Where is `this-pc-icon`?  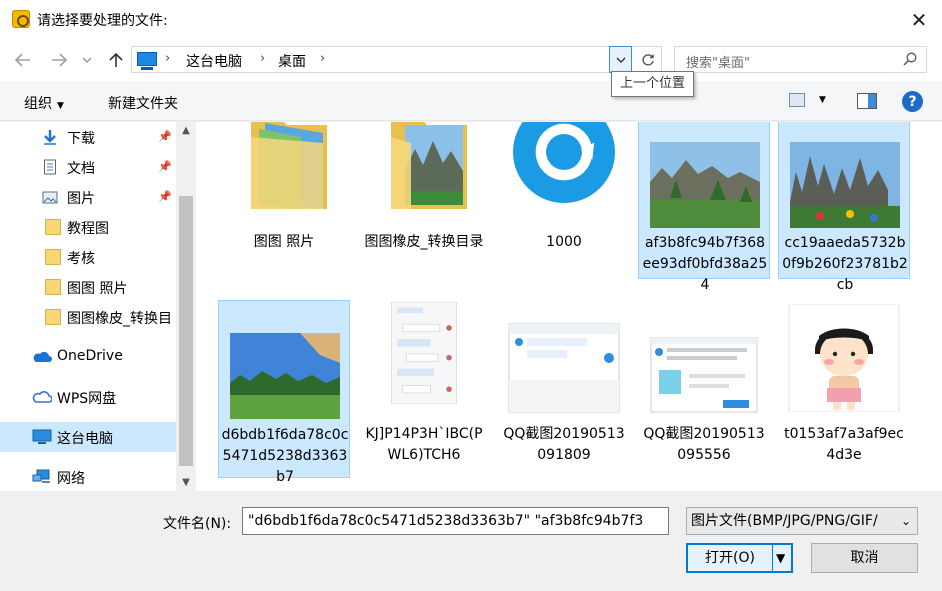 this-pc-icon is located at coordinates (42, 436).